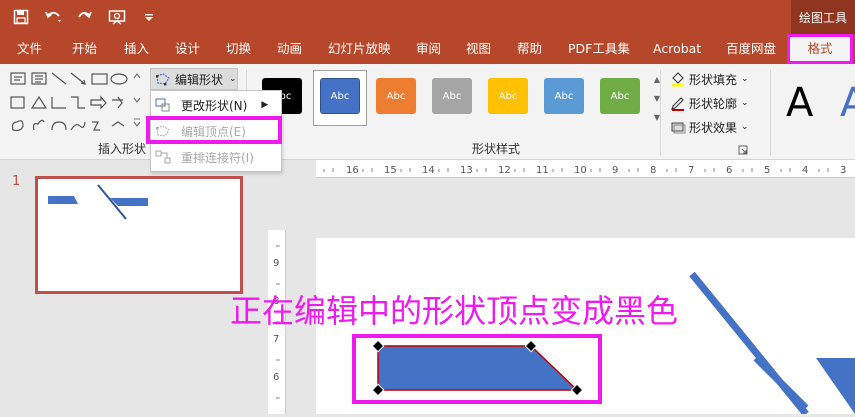 The width and height of the screenshot is (855, 417). I want to click on shape-effects-button: 形状效果 ⌄, so click(709, 127).